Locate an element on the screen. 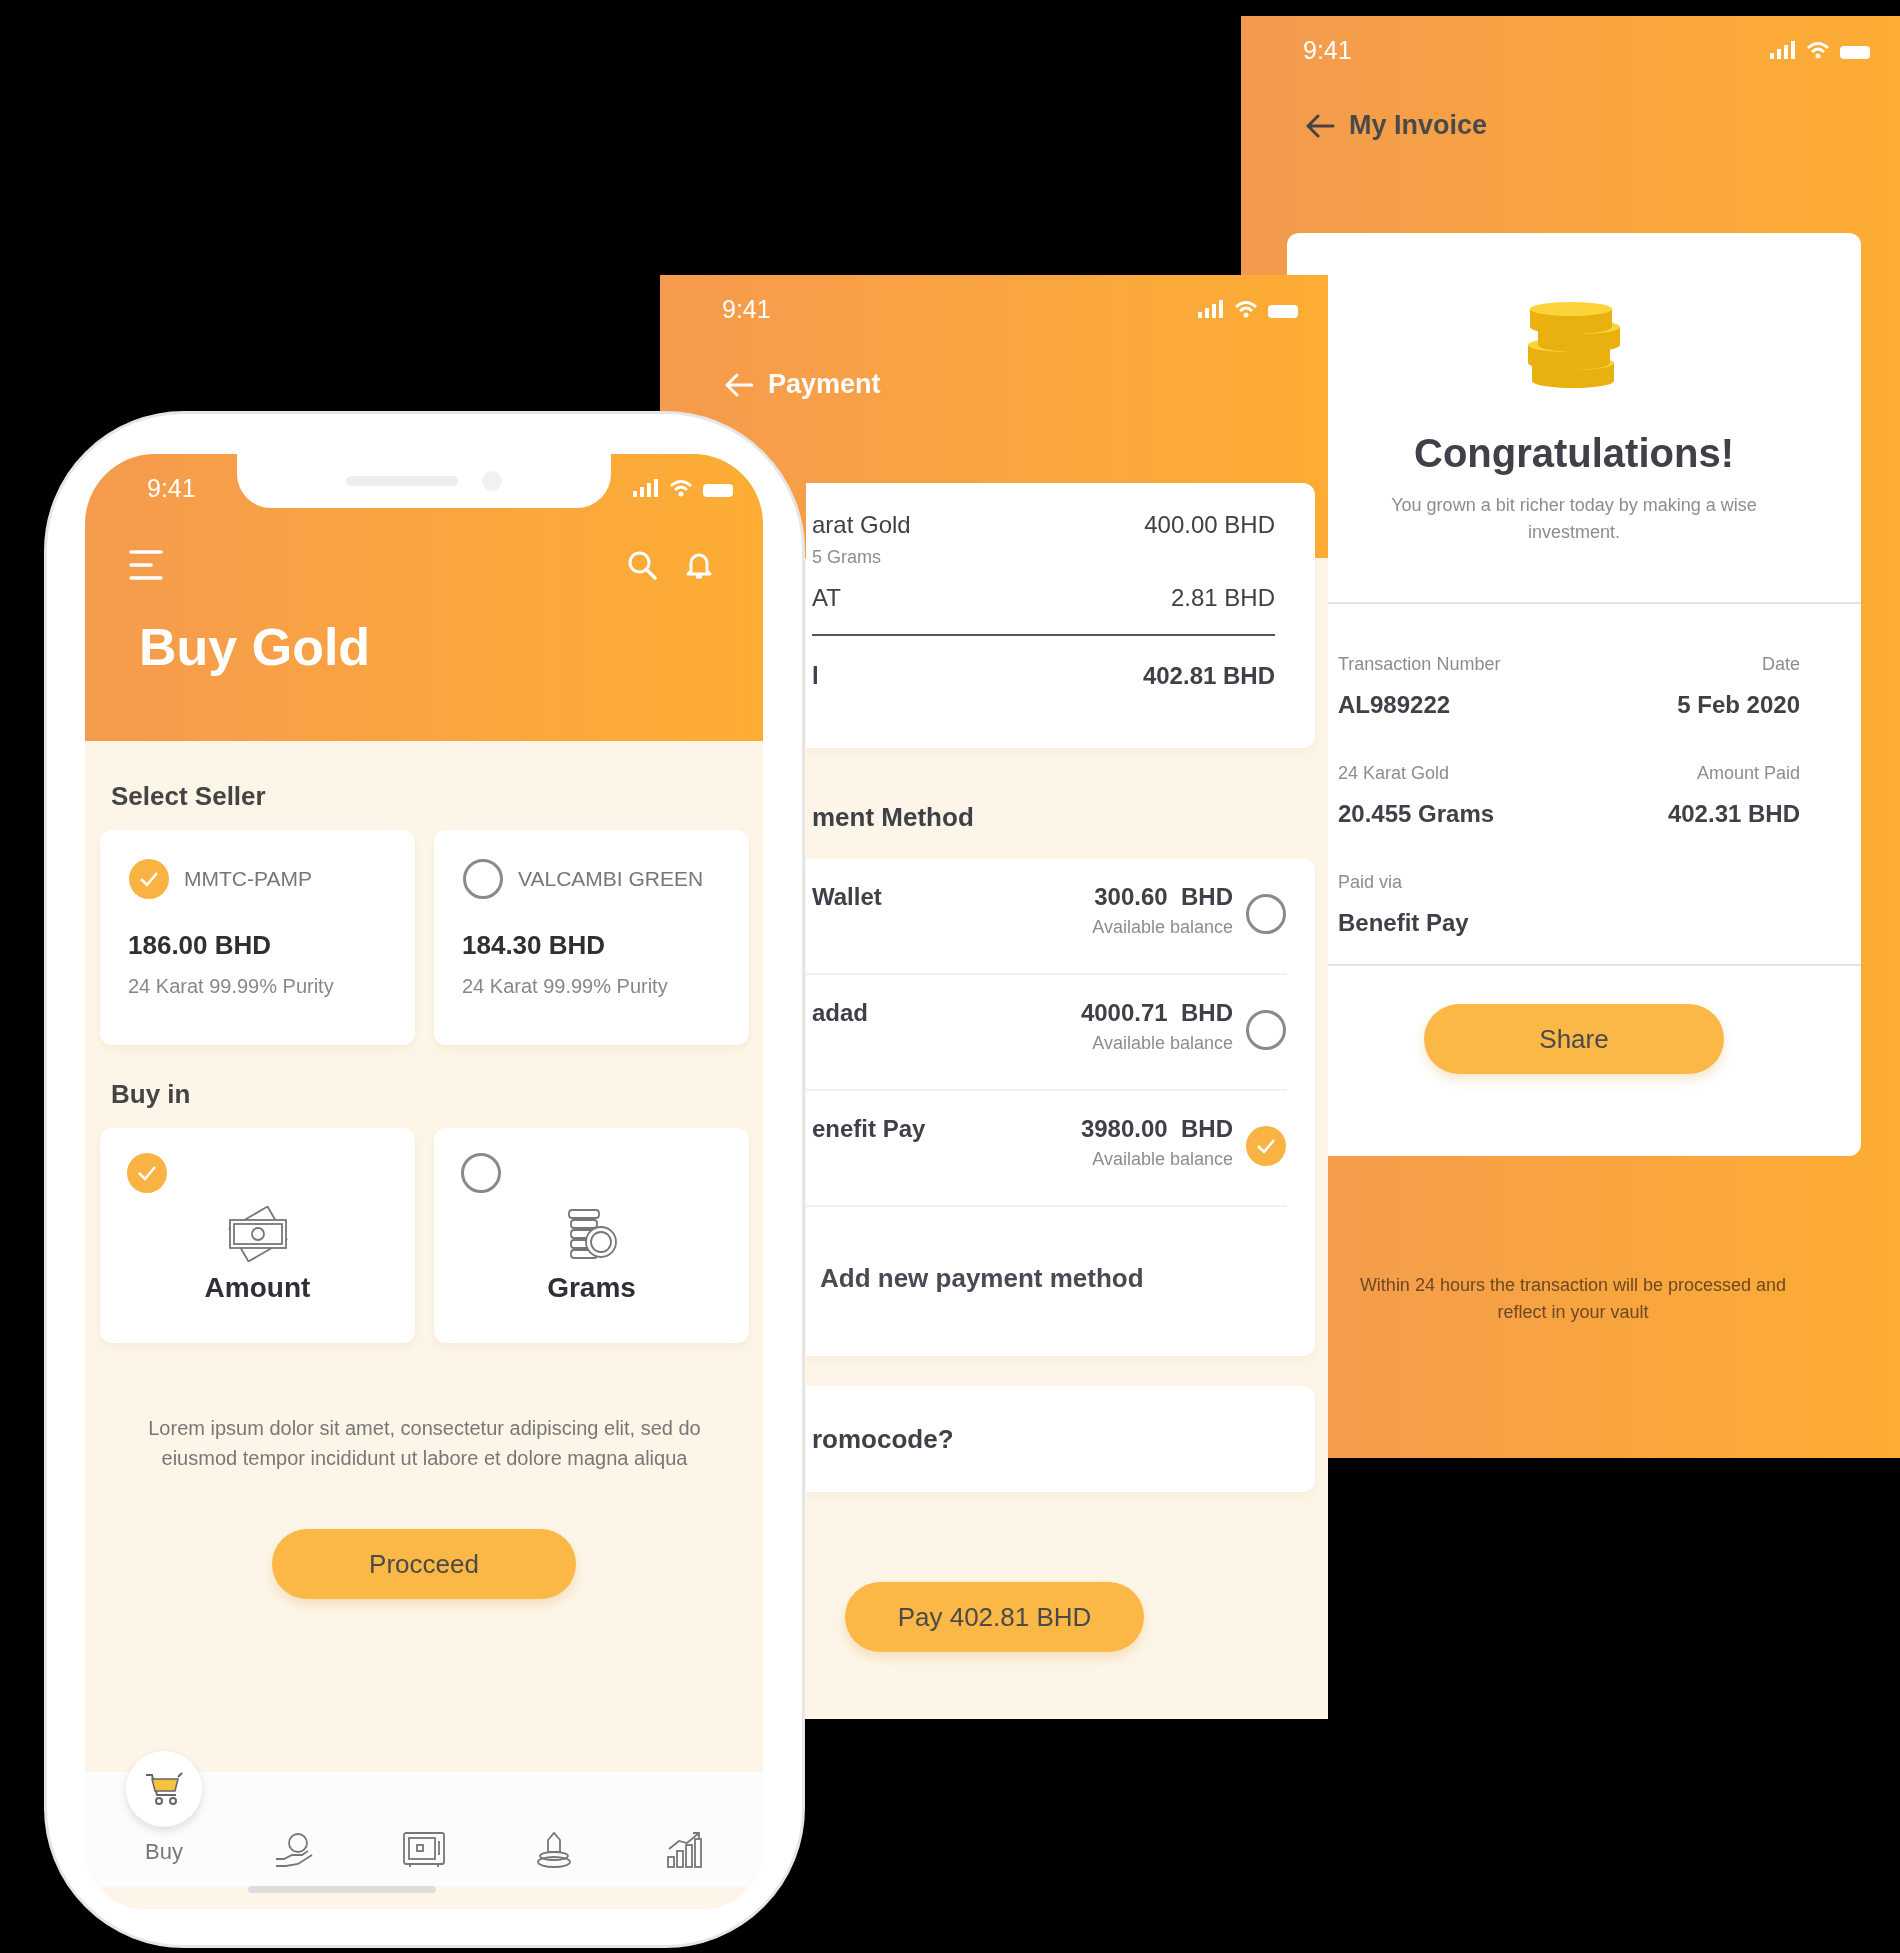 The image size is (1900, 1953). seller-price: 186.00 BHD is located at coordinates (200, 945).